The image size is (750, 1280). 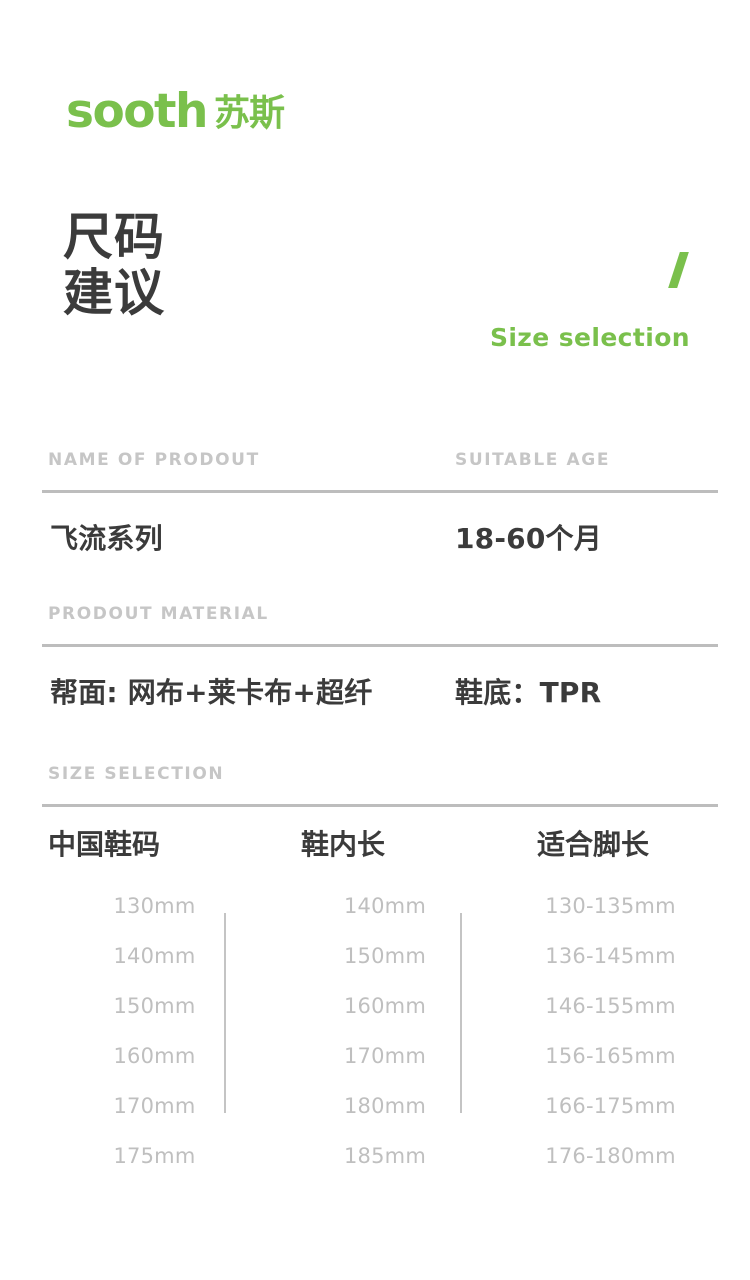 What do you see at coordinates (380, 525) in the screenshot?
I see `product-info-values: 飞流系列 18-60个月` at bounding box center [380, 525].